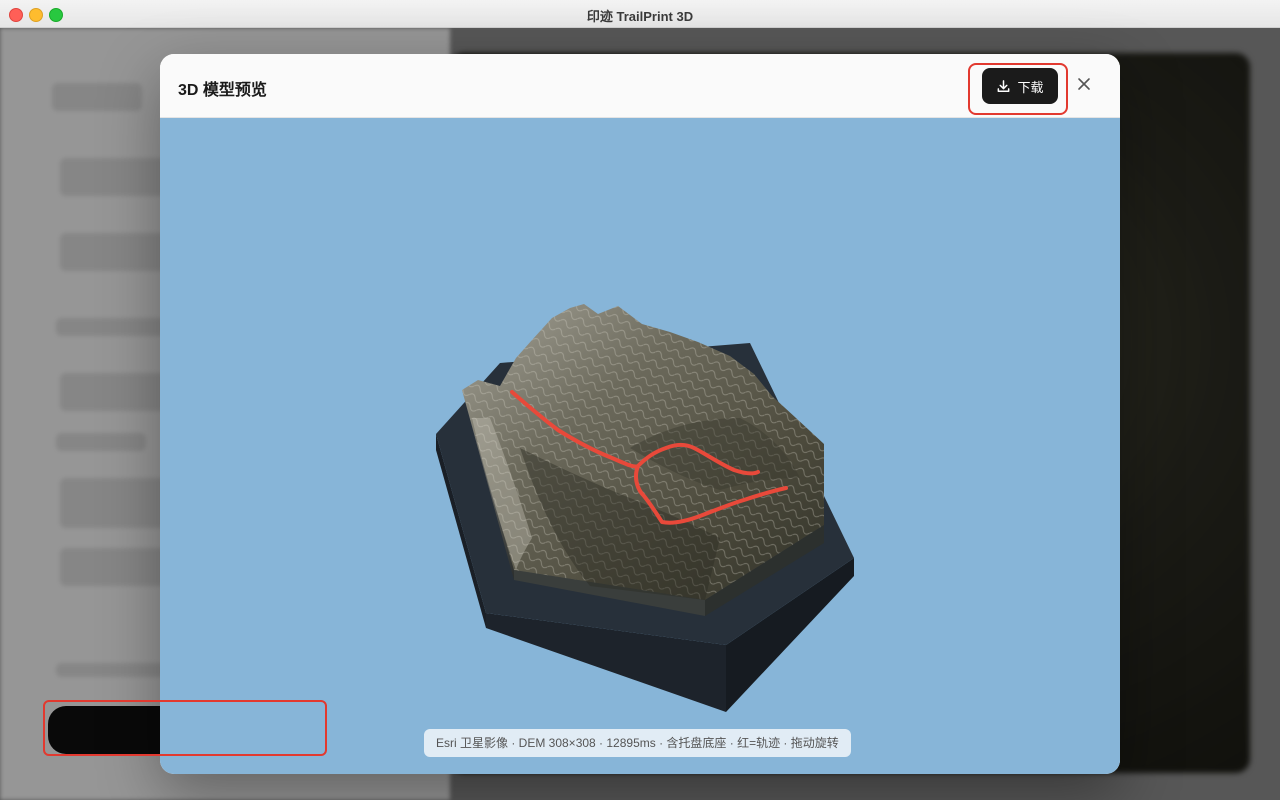  Describe the element at coordinates (222, 90) in the screenshot. I see `modal-title: 3D 模型预览` at that location.